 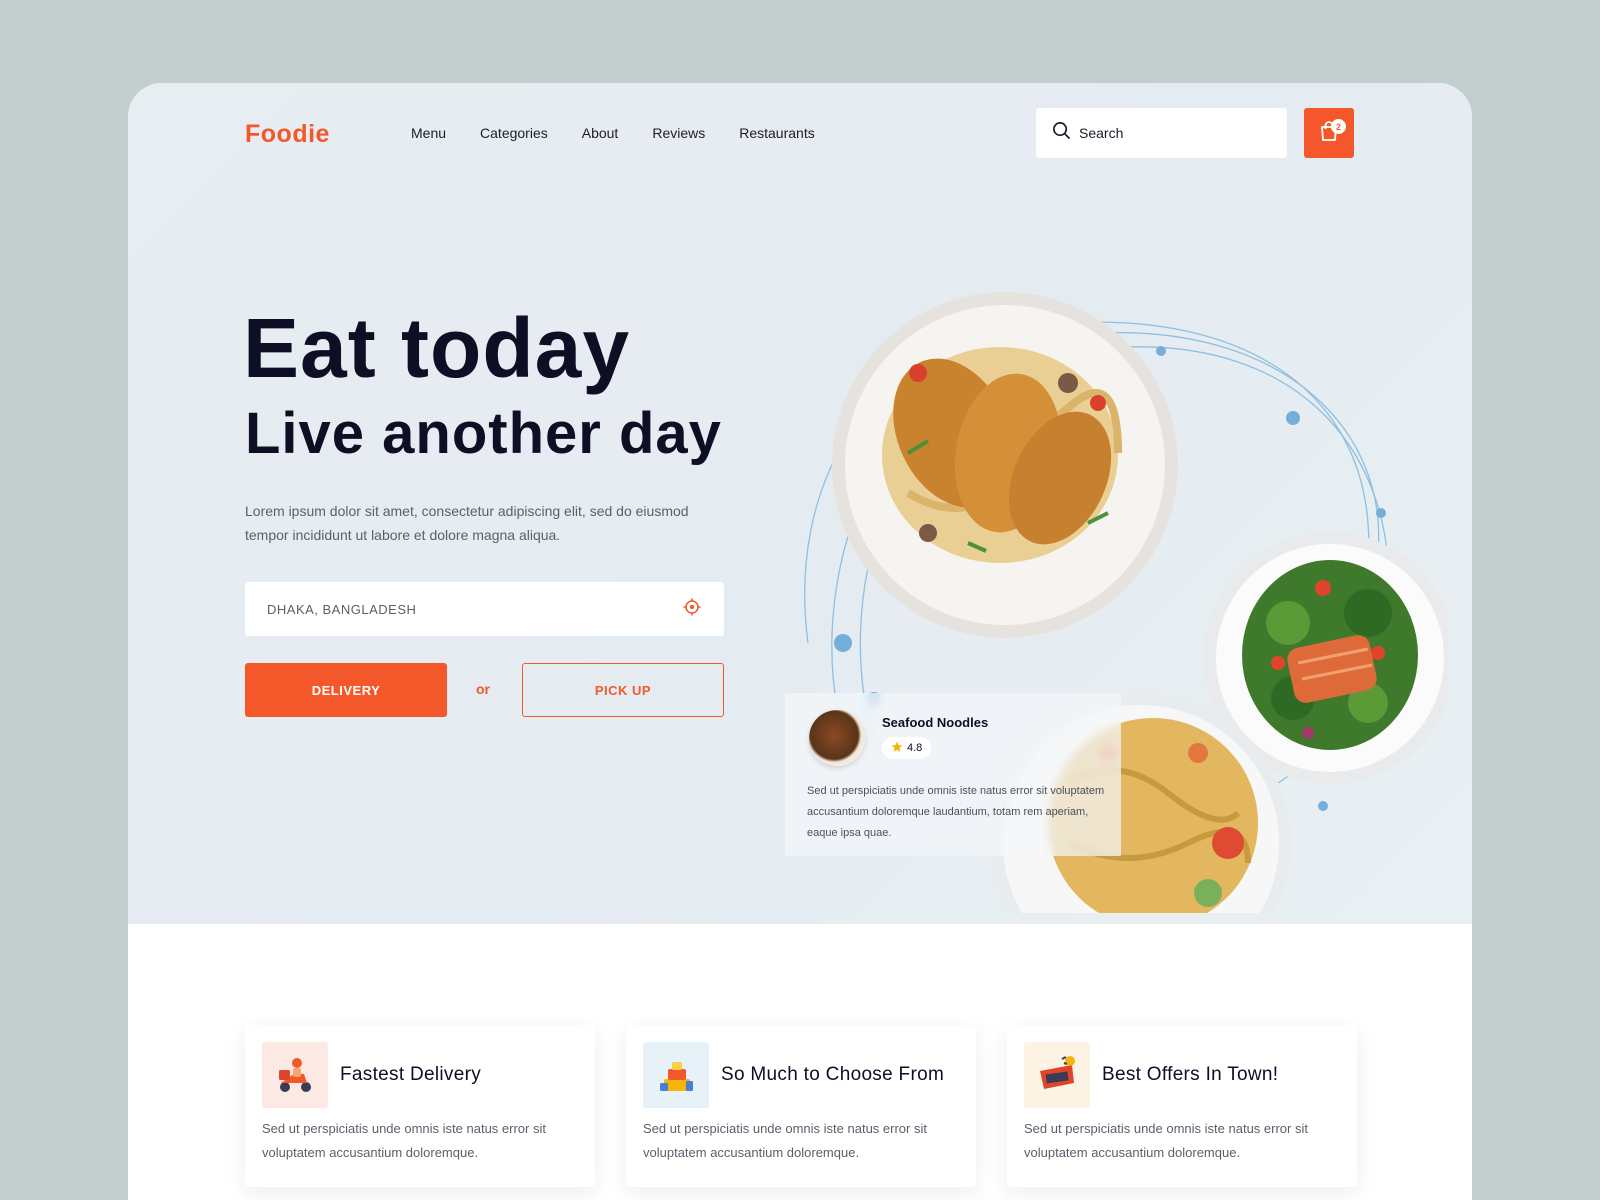 I want to click on location-input, so click(x=474, y=609).